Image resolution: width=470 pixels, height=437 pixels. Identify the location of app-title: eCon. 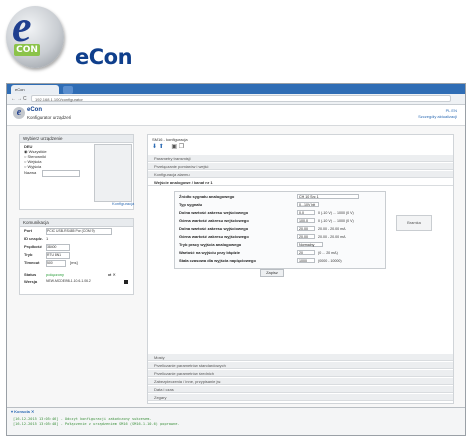
(34, 110).